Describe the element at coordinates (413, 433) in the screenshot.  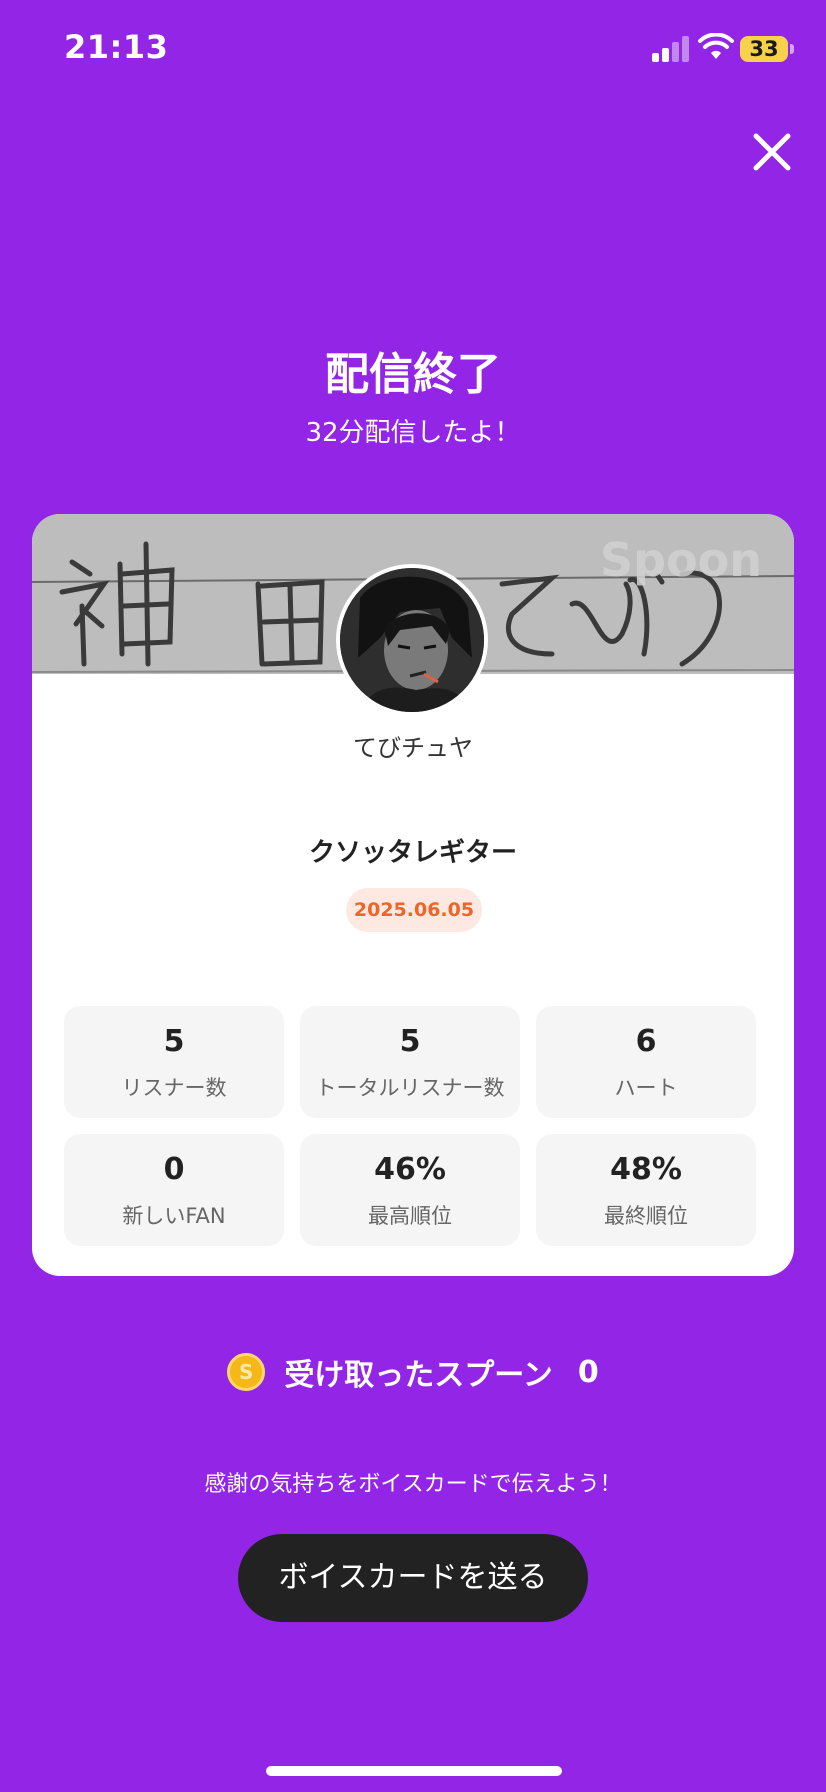
I see `duration-subtitle: 32分配信したよ！` at that location.